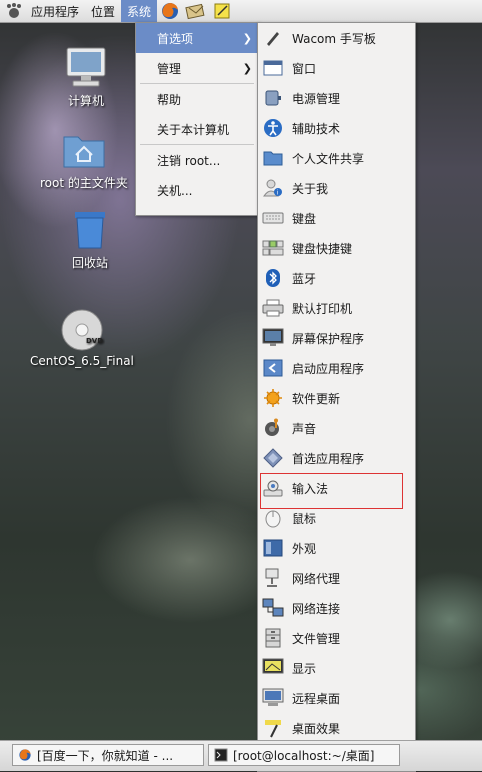  What do you see at coordinates (82, 361) in the screenshot?
I see `dvd-label: CentOS_6.5_Final` at bounding box center [82, 361].